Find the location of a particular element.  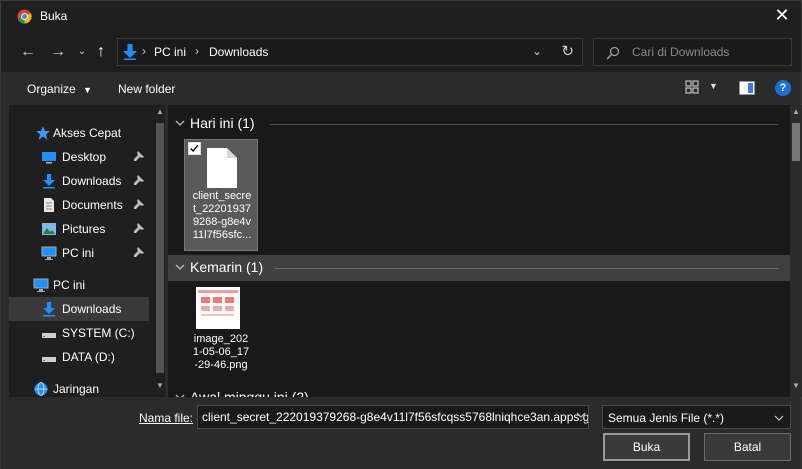

view-options-icon is located at coordinates (692, 87).